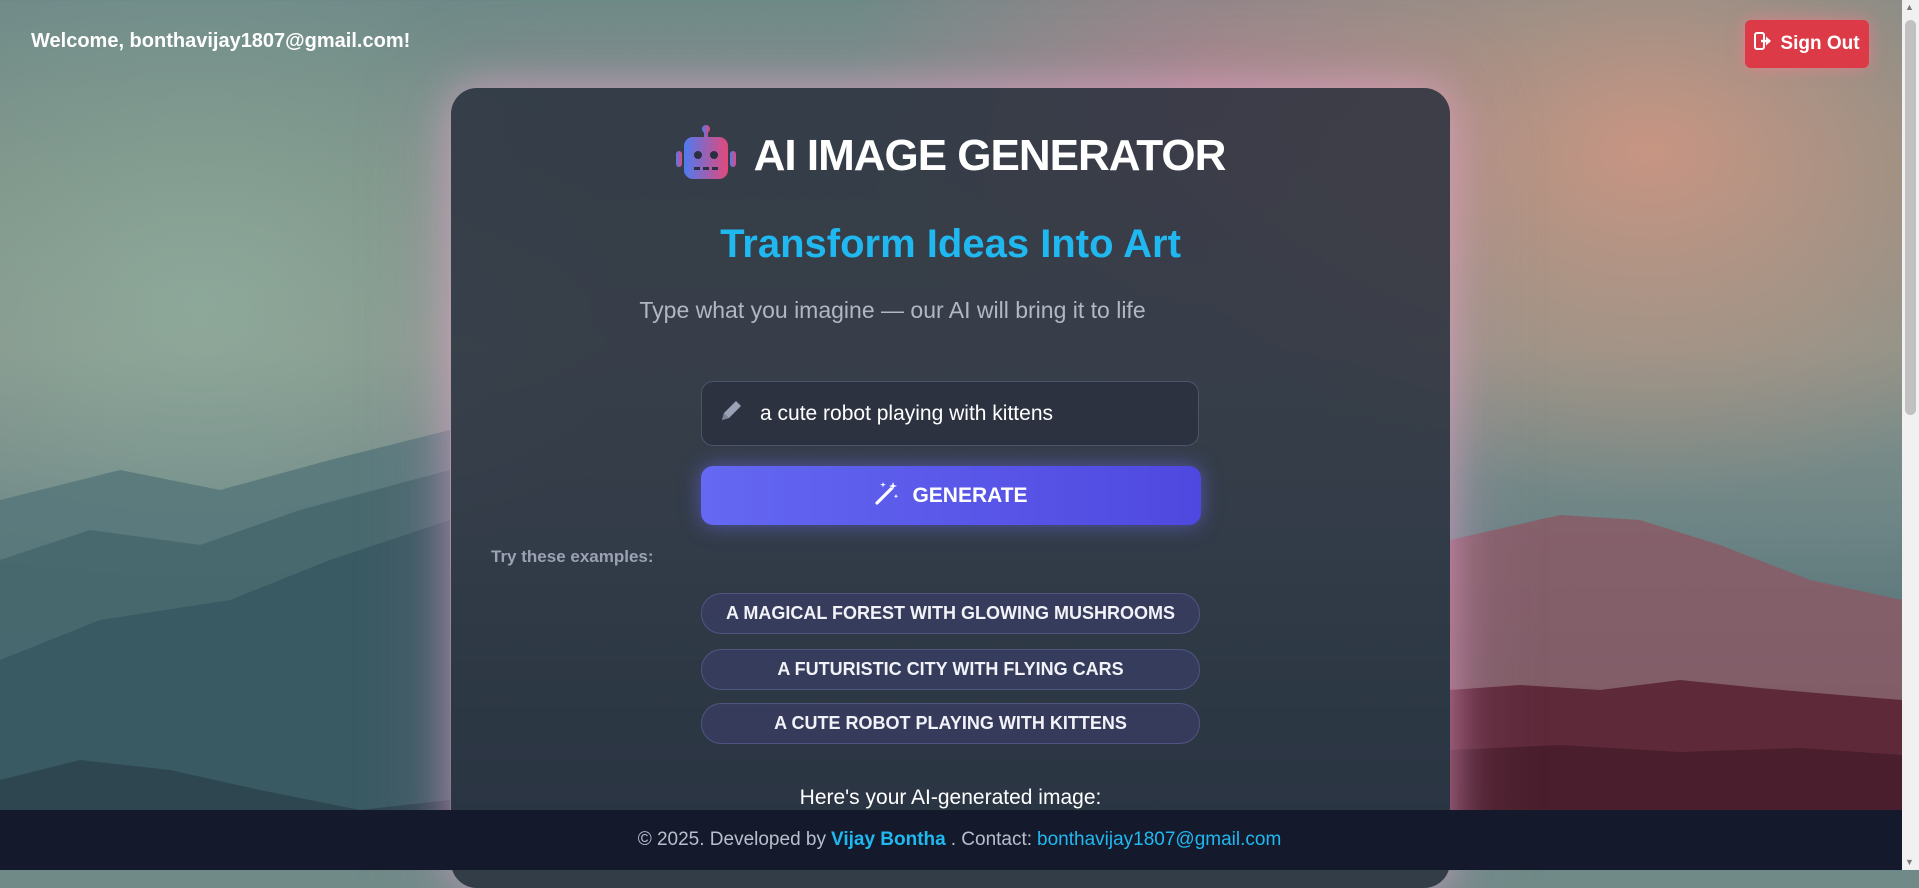  I want to click on prompt-input, so click(970, 413).